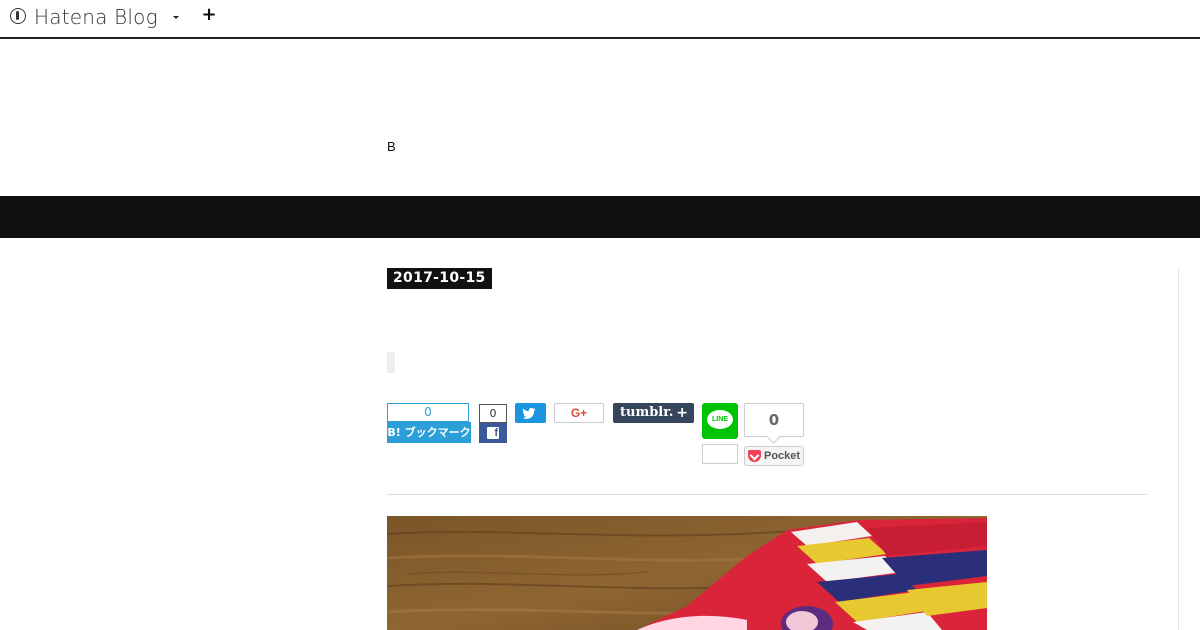  Describe the element at coordinates (391, 146) in the screenshot. I see `blog-title: B` at that location.